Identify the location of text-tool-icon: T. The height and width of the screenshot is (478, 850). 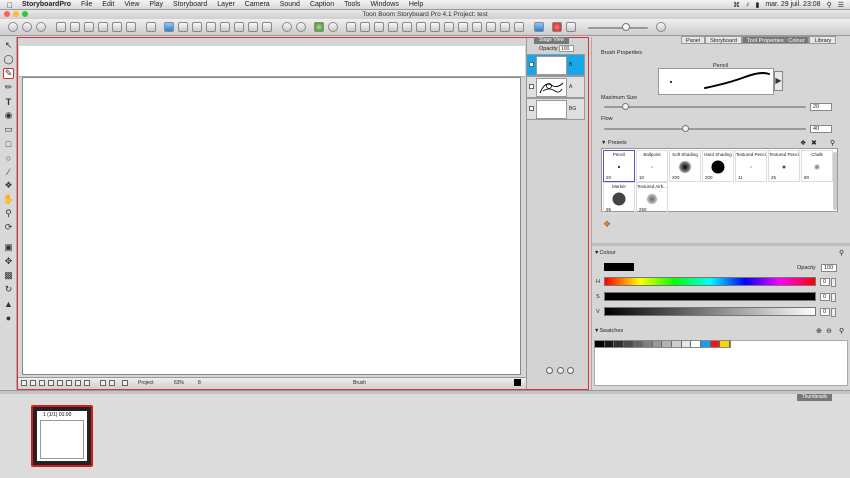
(8, 101).